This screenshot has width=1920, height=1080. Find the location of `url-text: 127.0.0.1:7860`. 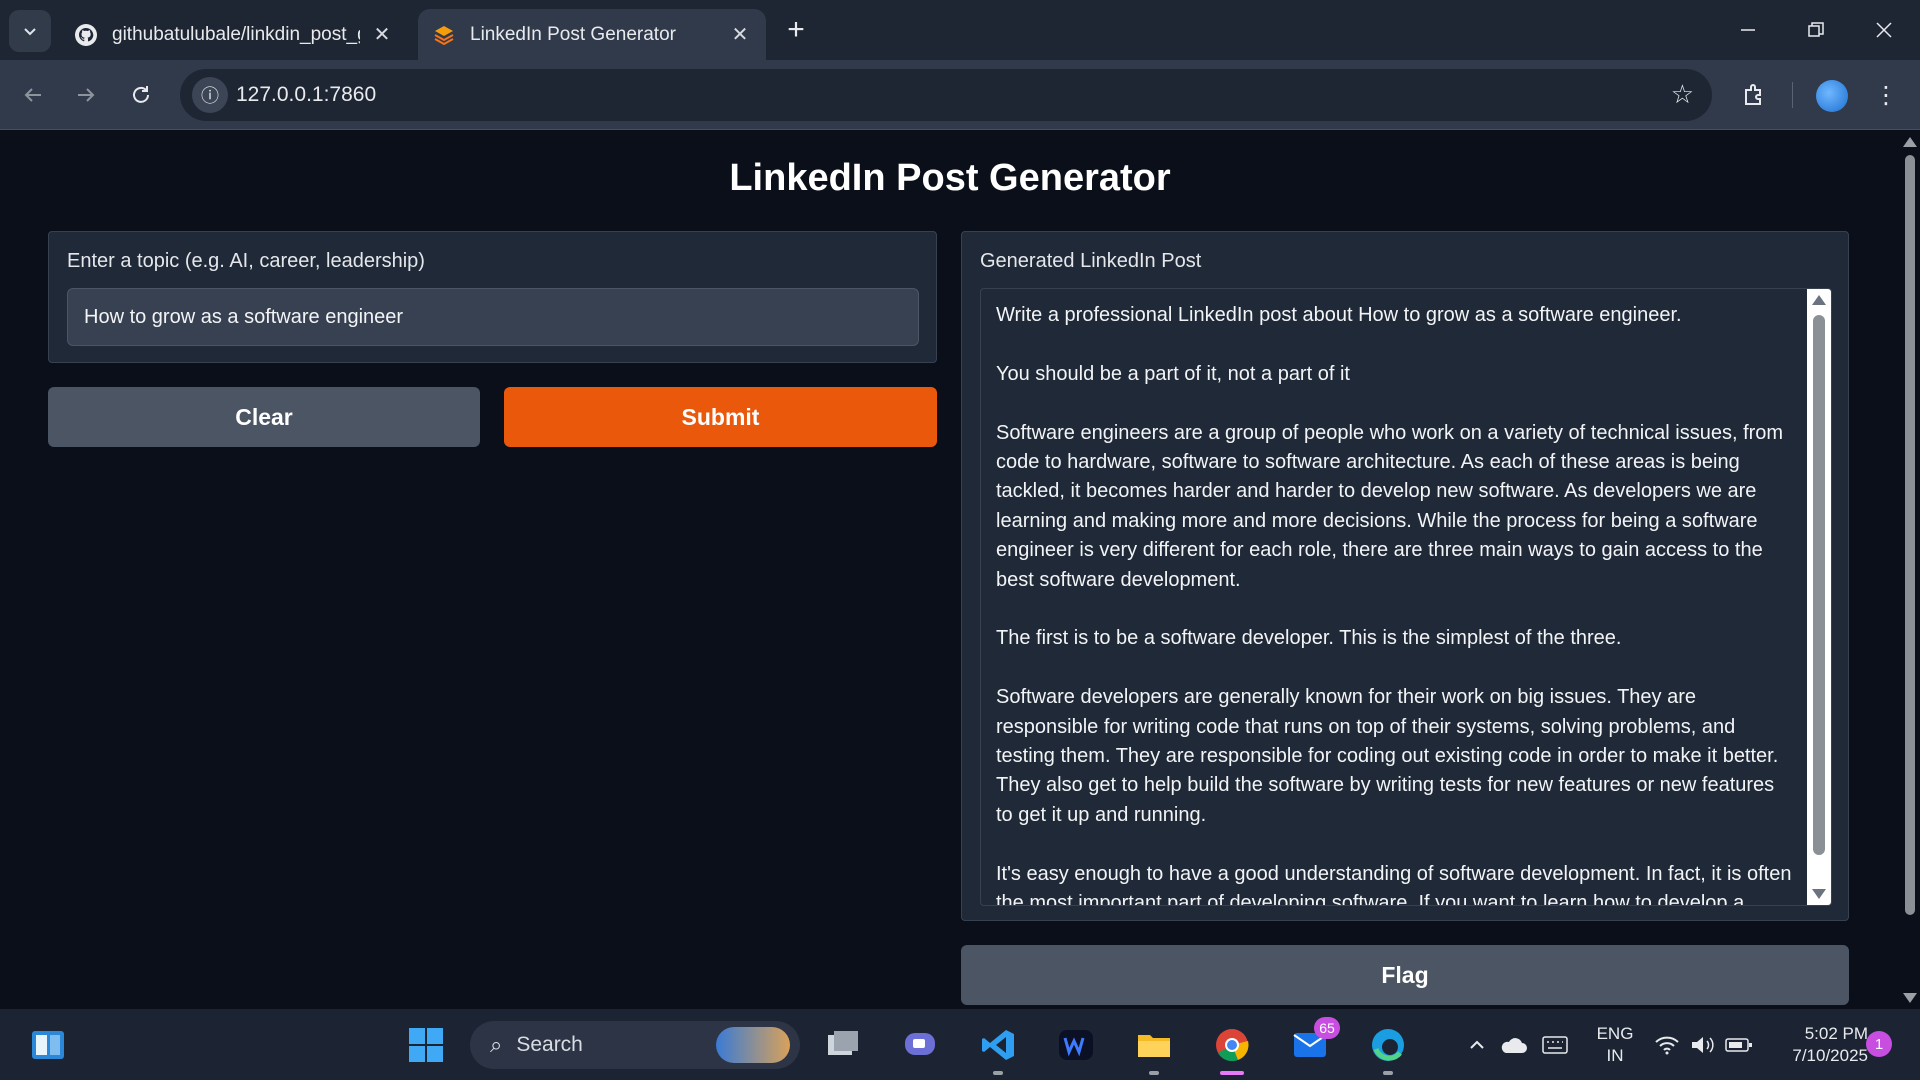

url-text: 127.0.0.1:7860 is located at coordinates (306, 94).